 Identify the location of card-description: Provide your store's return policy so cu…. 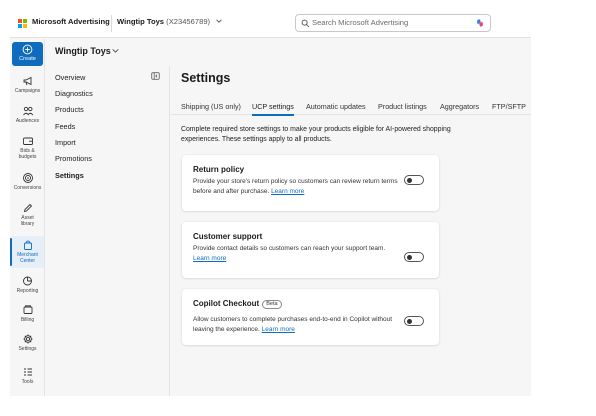
(295, 187).